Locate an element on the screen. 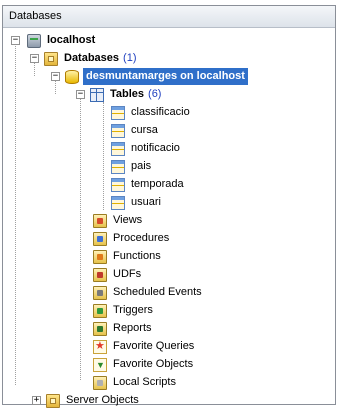  node-label: Favorite Queries is located at coordinates (154, 346).